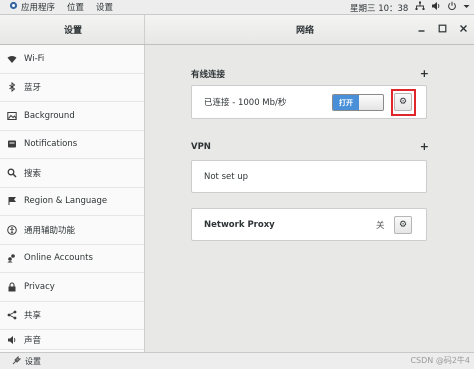  I want to click on online-accounts-icon, so click(12, 258).